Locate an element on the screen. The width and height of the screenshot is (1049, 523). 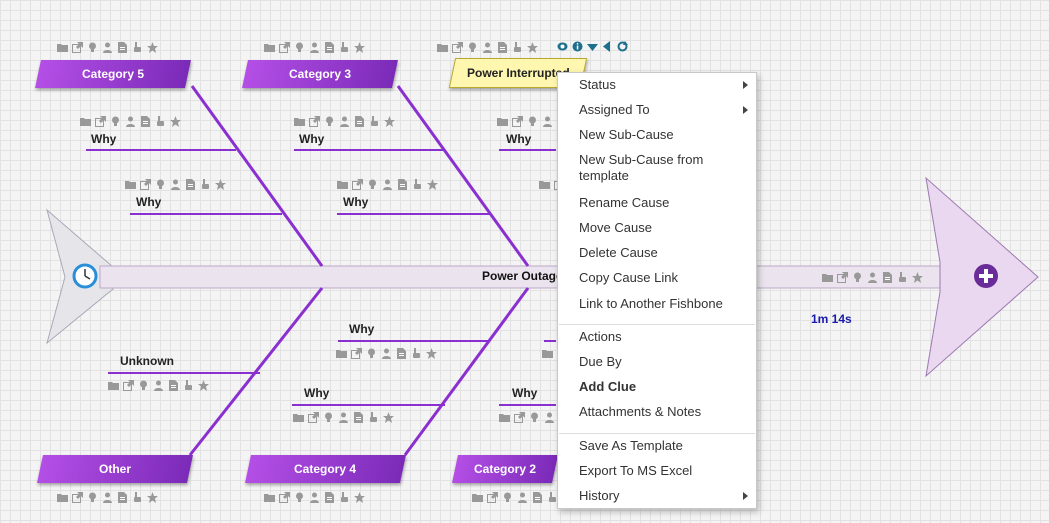
menu-item-copy-cause-link: Copy Cause Link is located at coordinates (663, 278).